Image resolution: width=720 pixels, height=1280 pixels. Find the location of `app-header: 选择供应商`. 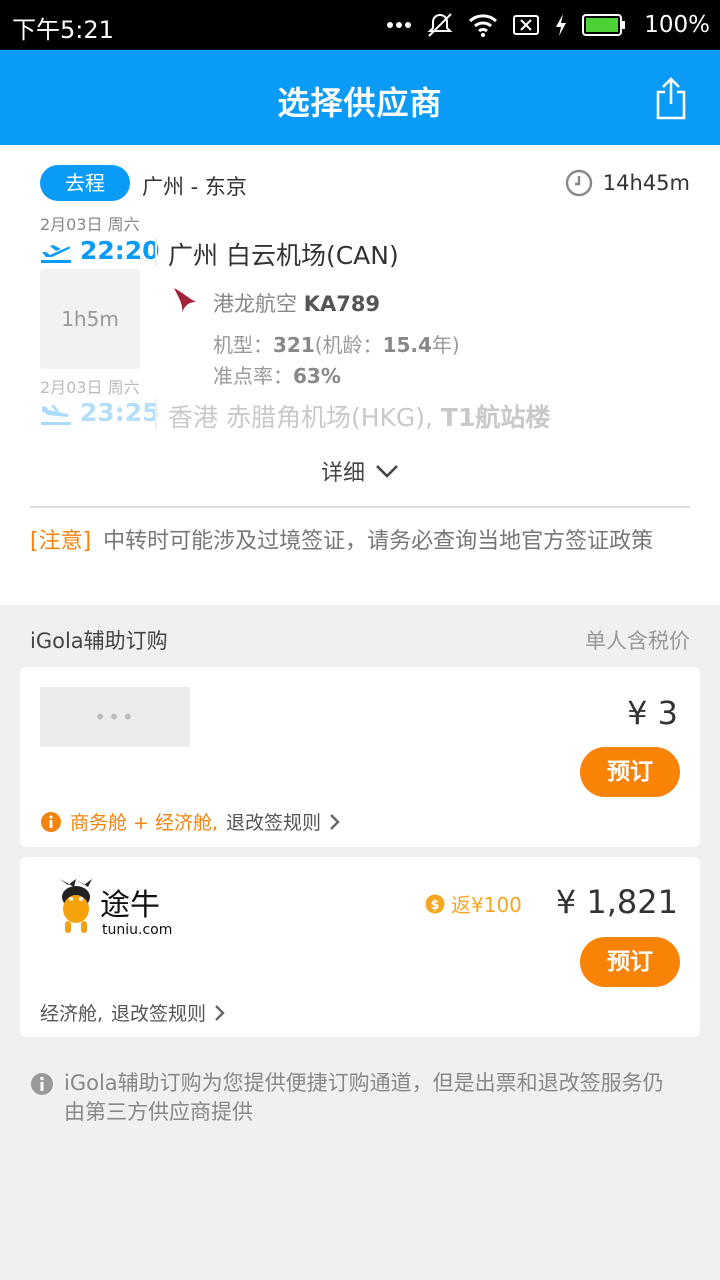

app-header: 选择供应商 is located at coordinates (360, 97).